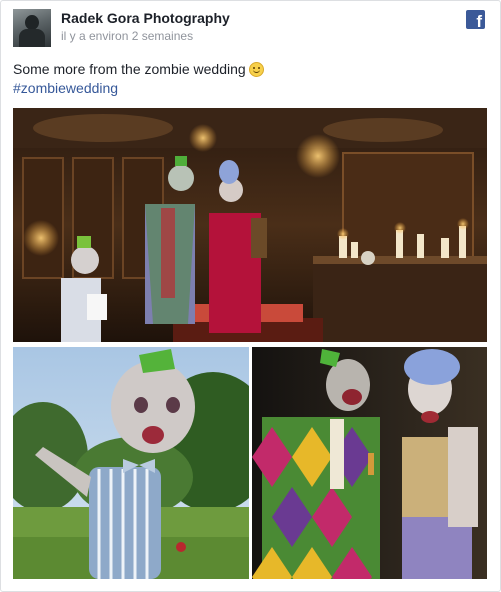 The height and width of the screenshot is (592, 501). I want to click on smiley-face-emoji-icon, so click(256, 69).